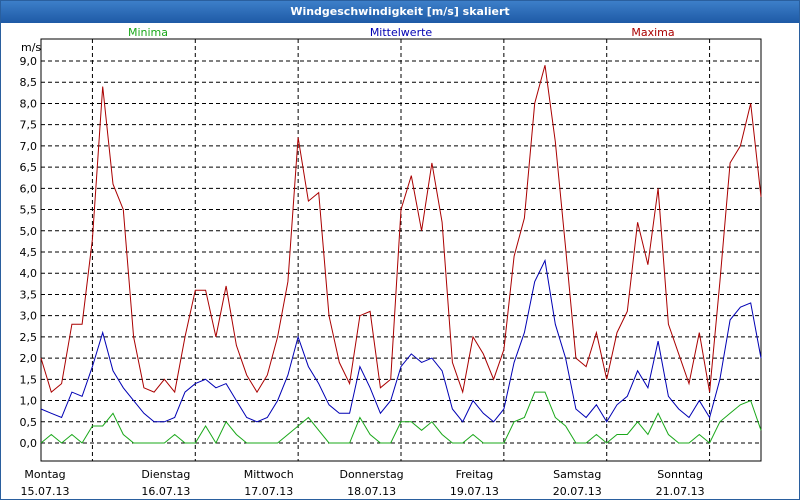 The height and width of the screenshot is (500, 800). Describe the element at coordinates (29, 294) in the screenshot. I see `y-tick-label: 3,5` at that location.